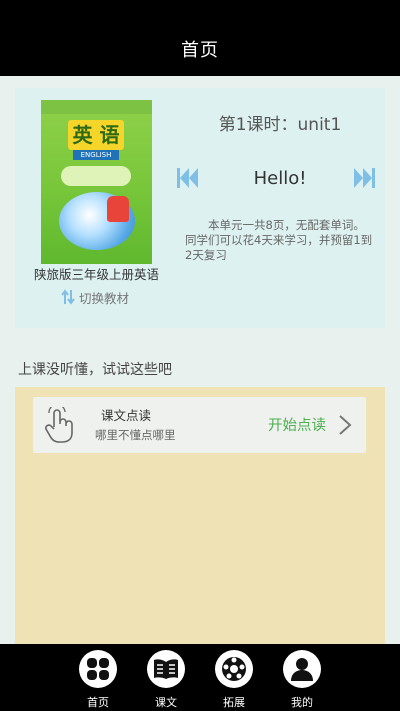  Describe the element at coordinates (302, 669) in the screenshot. I see `user-icon` at that location.